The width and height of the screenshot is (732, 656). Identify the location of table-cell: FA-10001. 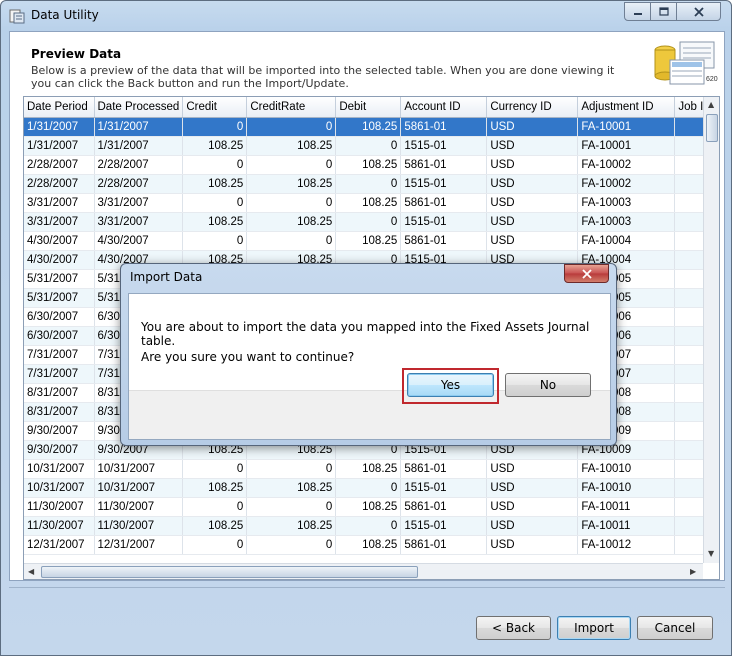
(626, 146).